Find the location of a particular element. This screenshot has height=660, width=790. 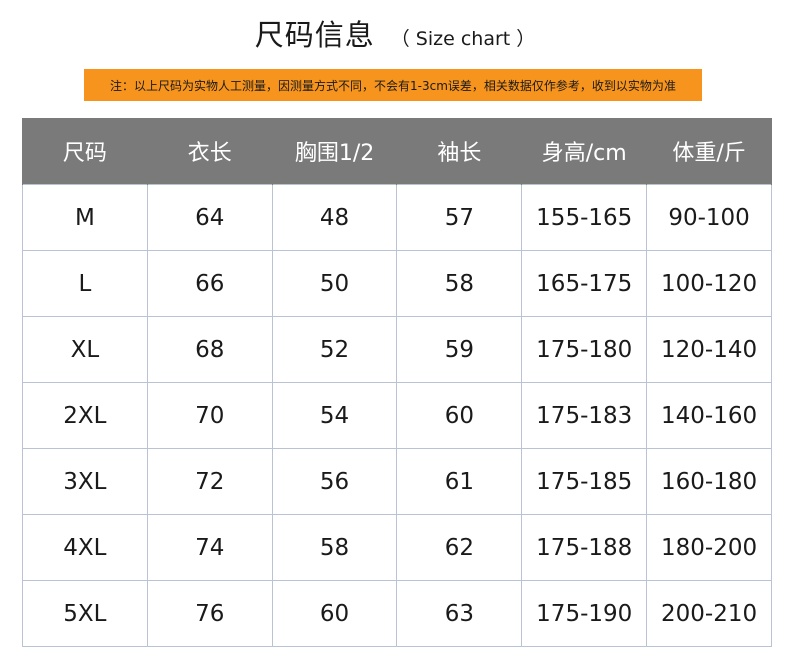

page-title: 尺码信息 （ Size chart ） is located at coordinates (395, 34).